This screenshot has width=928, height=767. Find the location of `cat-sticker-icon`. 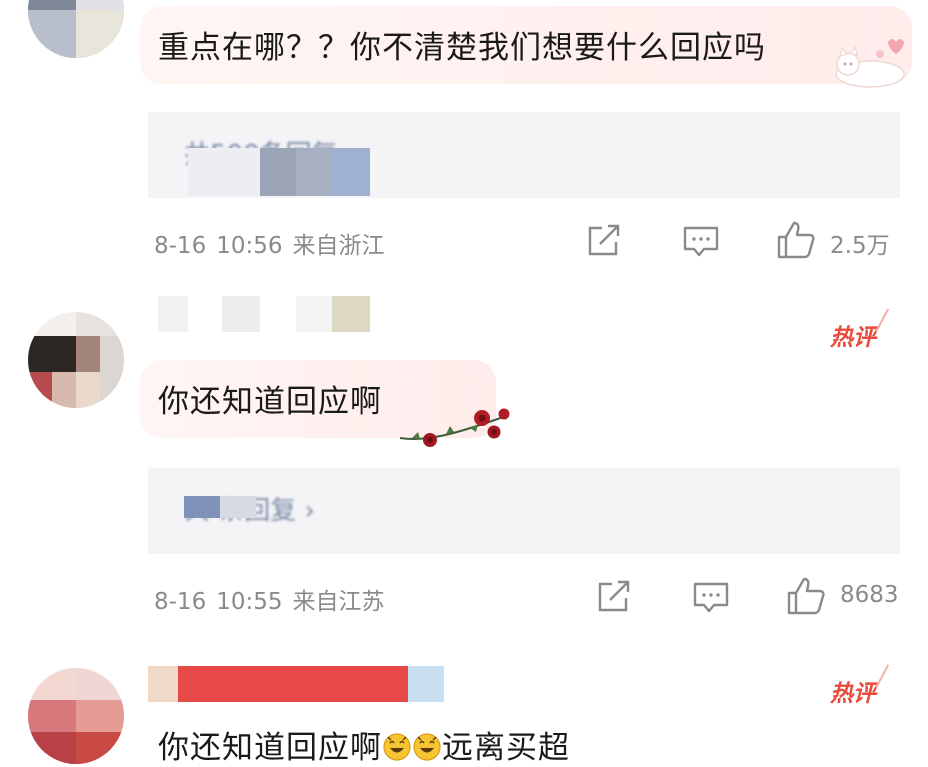

cat-sticker-icon is located at coordinates (870, 63).